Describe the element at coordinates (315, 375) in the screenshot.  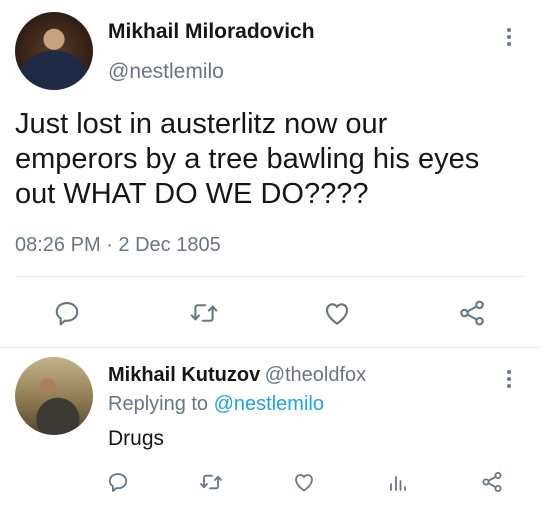
I see `reply-author-handle: @theoldfox` at that location.